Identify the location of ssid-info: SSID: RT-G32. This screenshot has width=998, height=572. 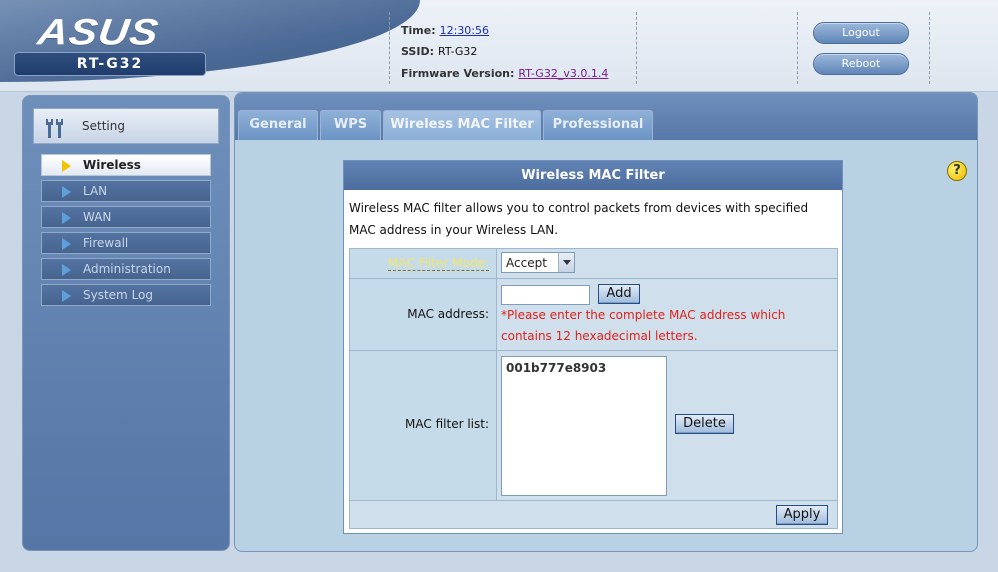
(439, 51).